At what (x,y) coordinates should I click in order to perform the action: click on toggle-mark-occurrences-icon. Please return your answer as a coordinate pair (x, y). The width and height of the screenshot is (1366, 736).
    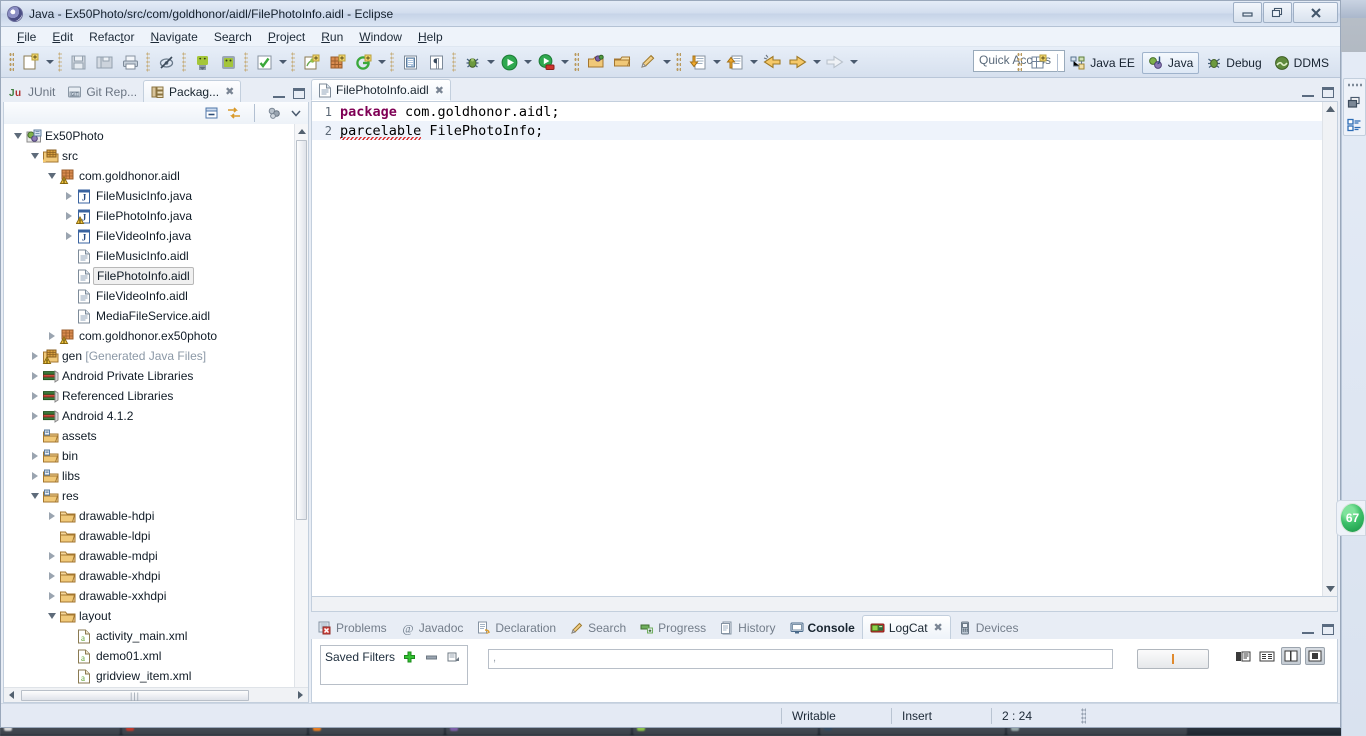
    Looking at the image, I should click on (166, 62).